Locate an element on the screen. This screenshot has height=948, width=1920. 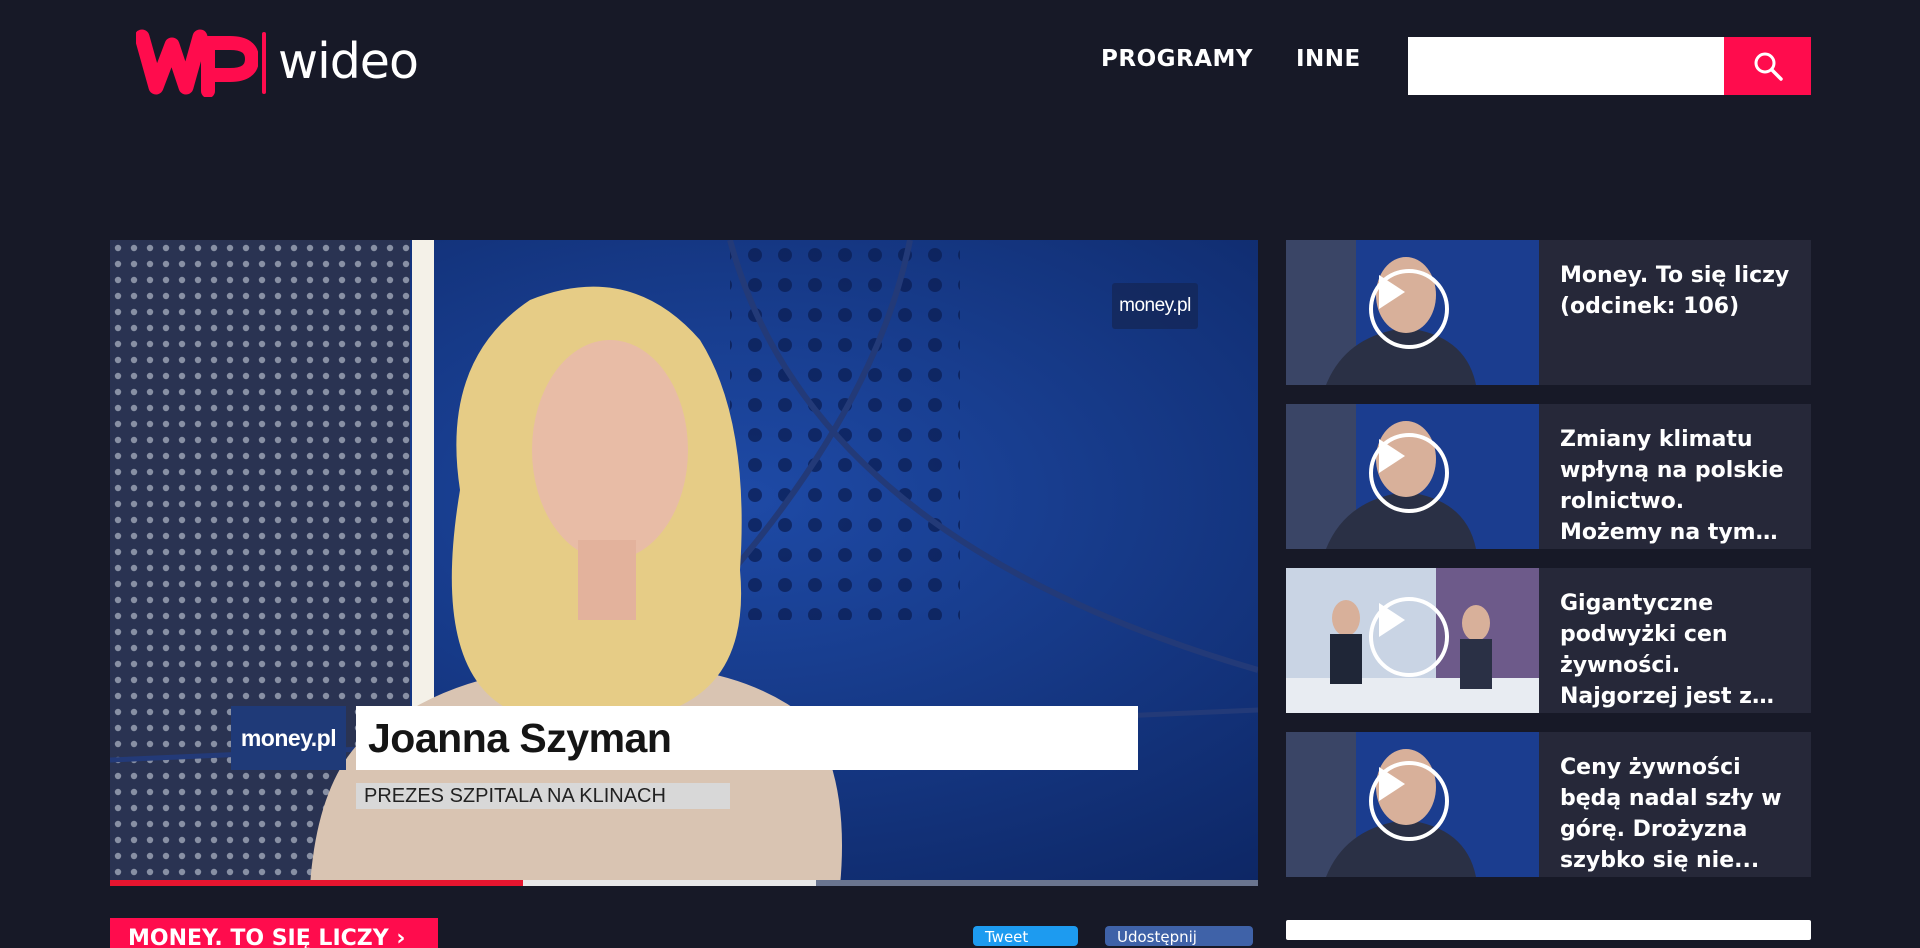
sidebar-box is located at coordinates (1548, 930).